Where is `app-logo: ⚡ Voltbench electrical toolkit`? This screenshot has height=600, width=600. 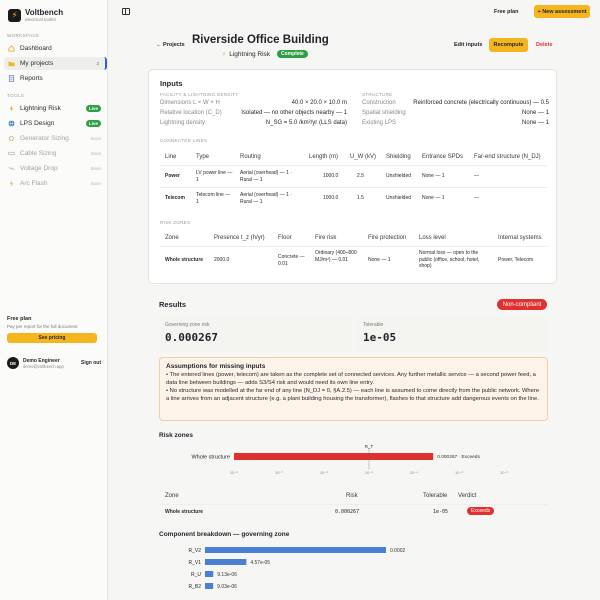 app-logo: ⚡ Voltbench electrical toolkit is located at coordinates (35, 15).